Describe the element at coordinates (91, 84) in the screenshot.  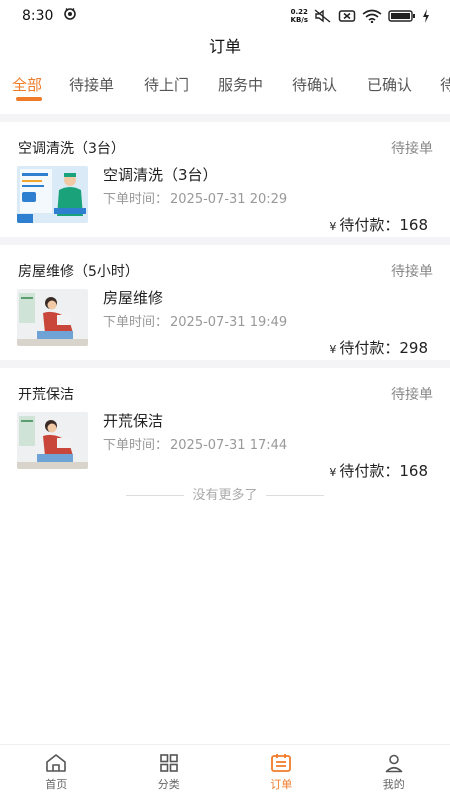
I see `tab-pending-accept: 待接单` at that location.